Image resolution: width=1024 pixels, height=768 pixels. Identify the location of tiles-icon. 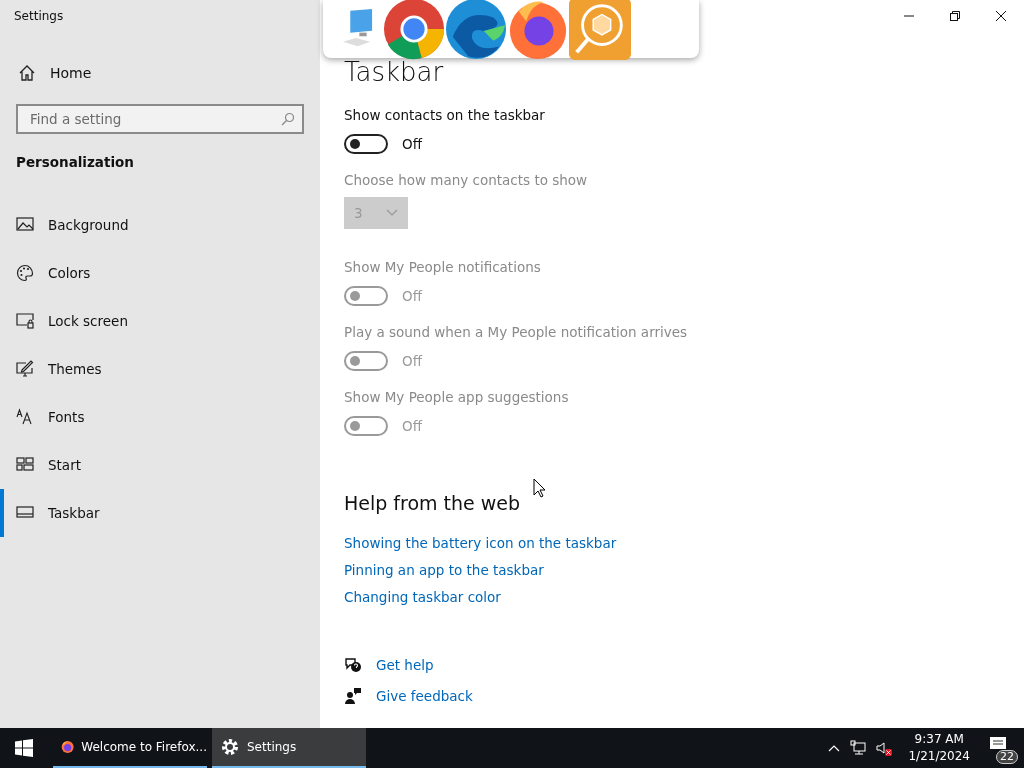
(25, 465).